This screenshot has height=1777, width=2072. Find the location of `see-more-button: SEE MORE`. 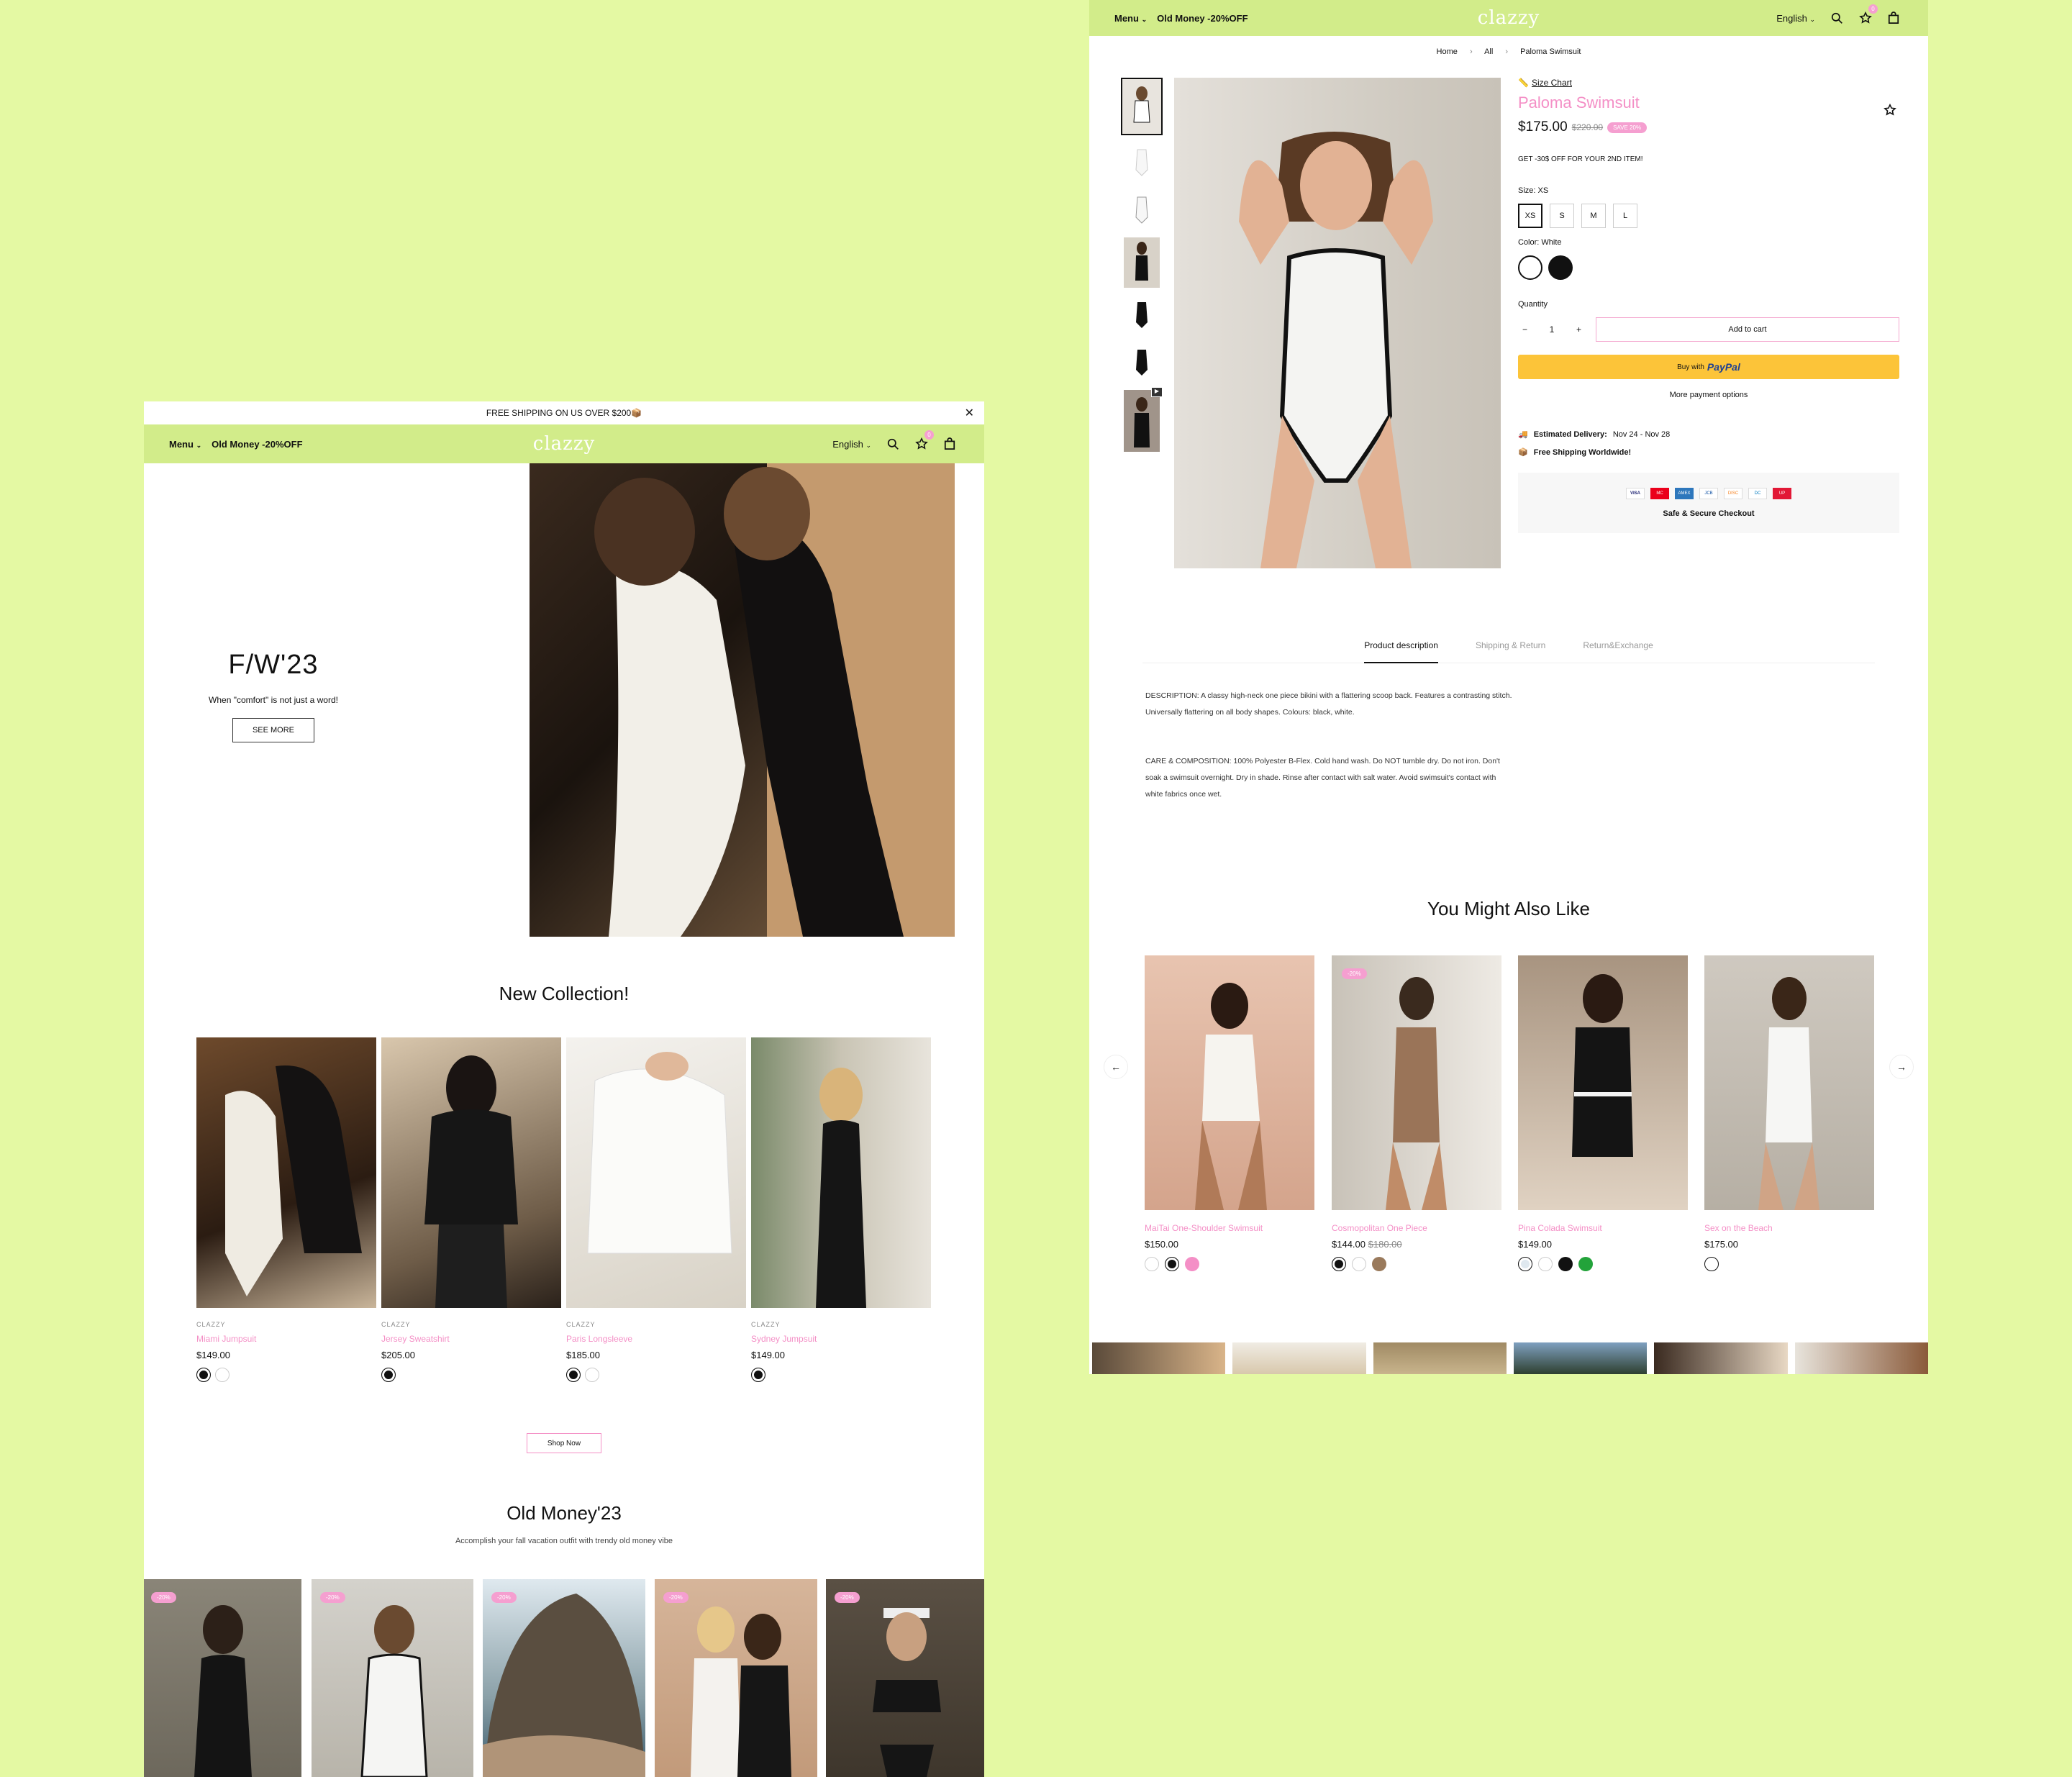

see-more-button: SEE MORE is located at coordinates (273, 730).